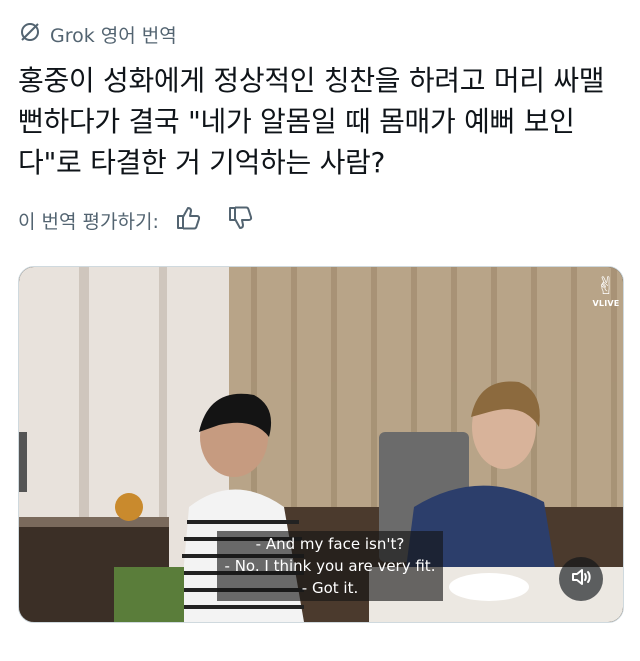 The image size is (640, 661). I want to click on subtitle-line-1: - And my face isn't?, so click(330, 544).